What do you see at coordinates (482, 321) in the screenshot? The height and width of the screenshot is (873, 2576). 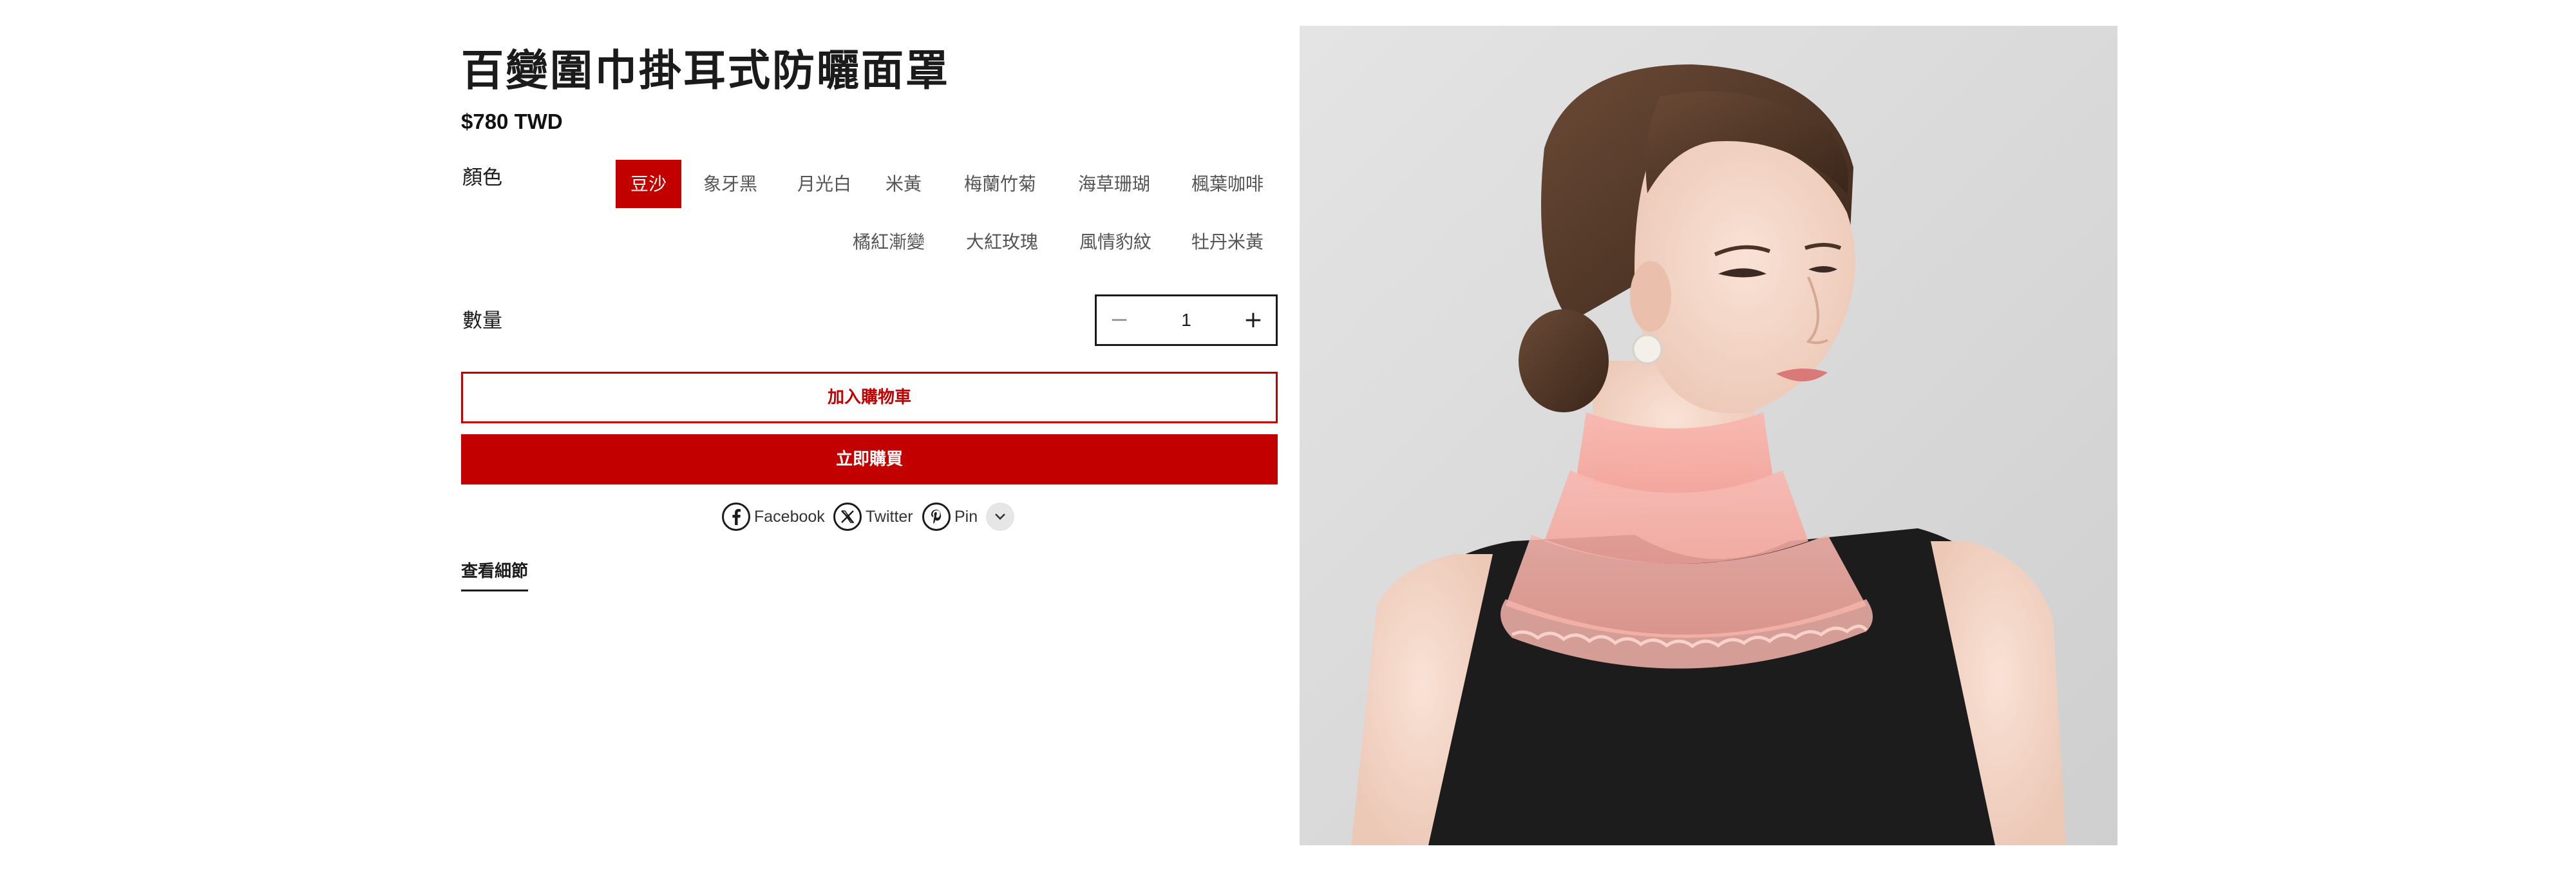 I see `quantity-label: 數量` at bounding box center [482, 321].